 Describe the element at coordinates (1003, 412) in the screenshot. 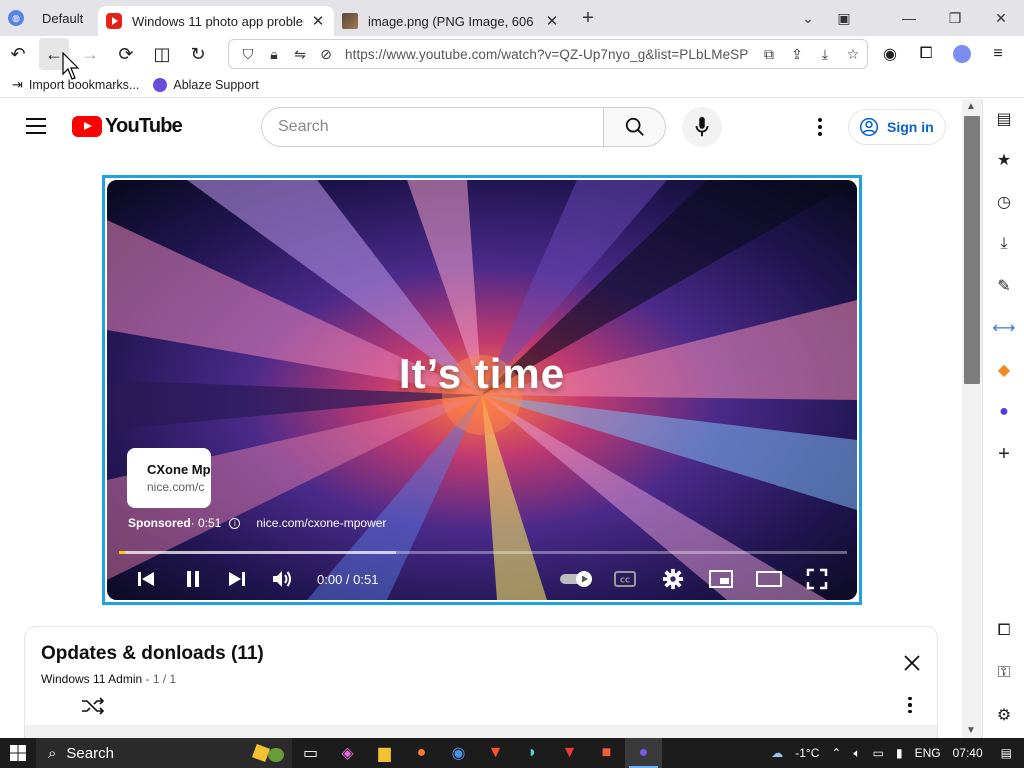

I see `ablaze-app-icon: ●` at that location.